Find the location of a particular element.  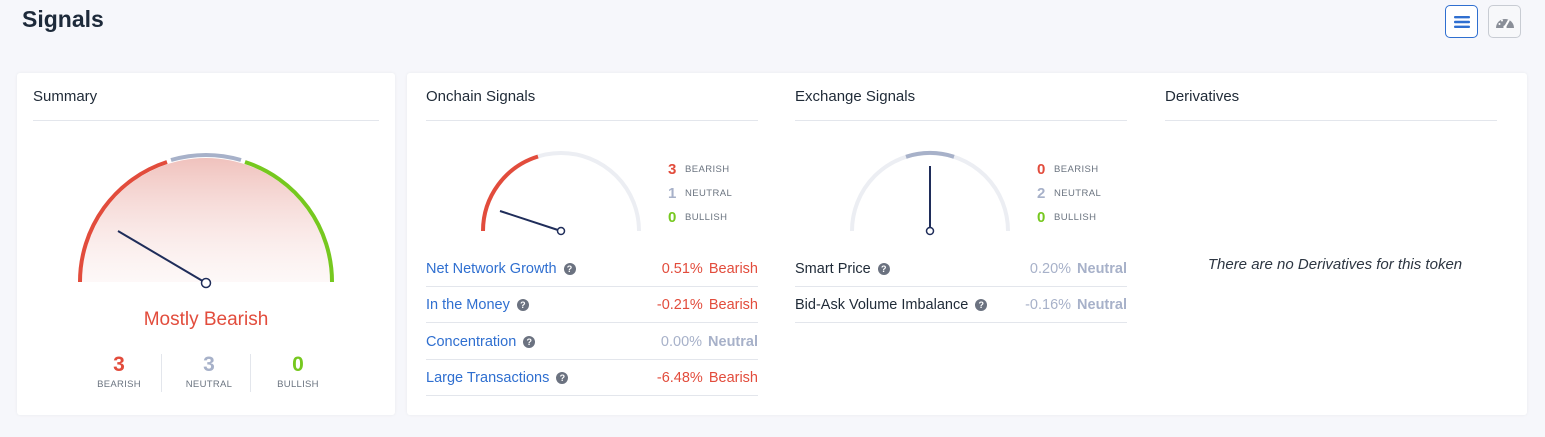

summary-count-neutral: 3 NEUTRAL is located at coordinates (209, 371).